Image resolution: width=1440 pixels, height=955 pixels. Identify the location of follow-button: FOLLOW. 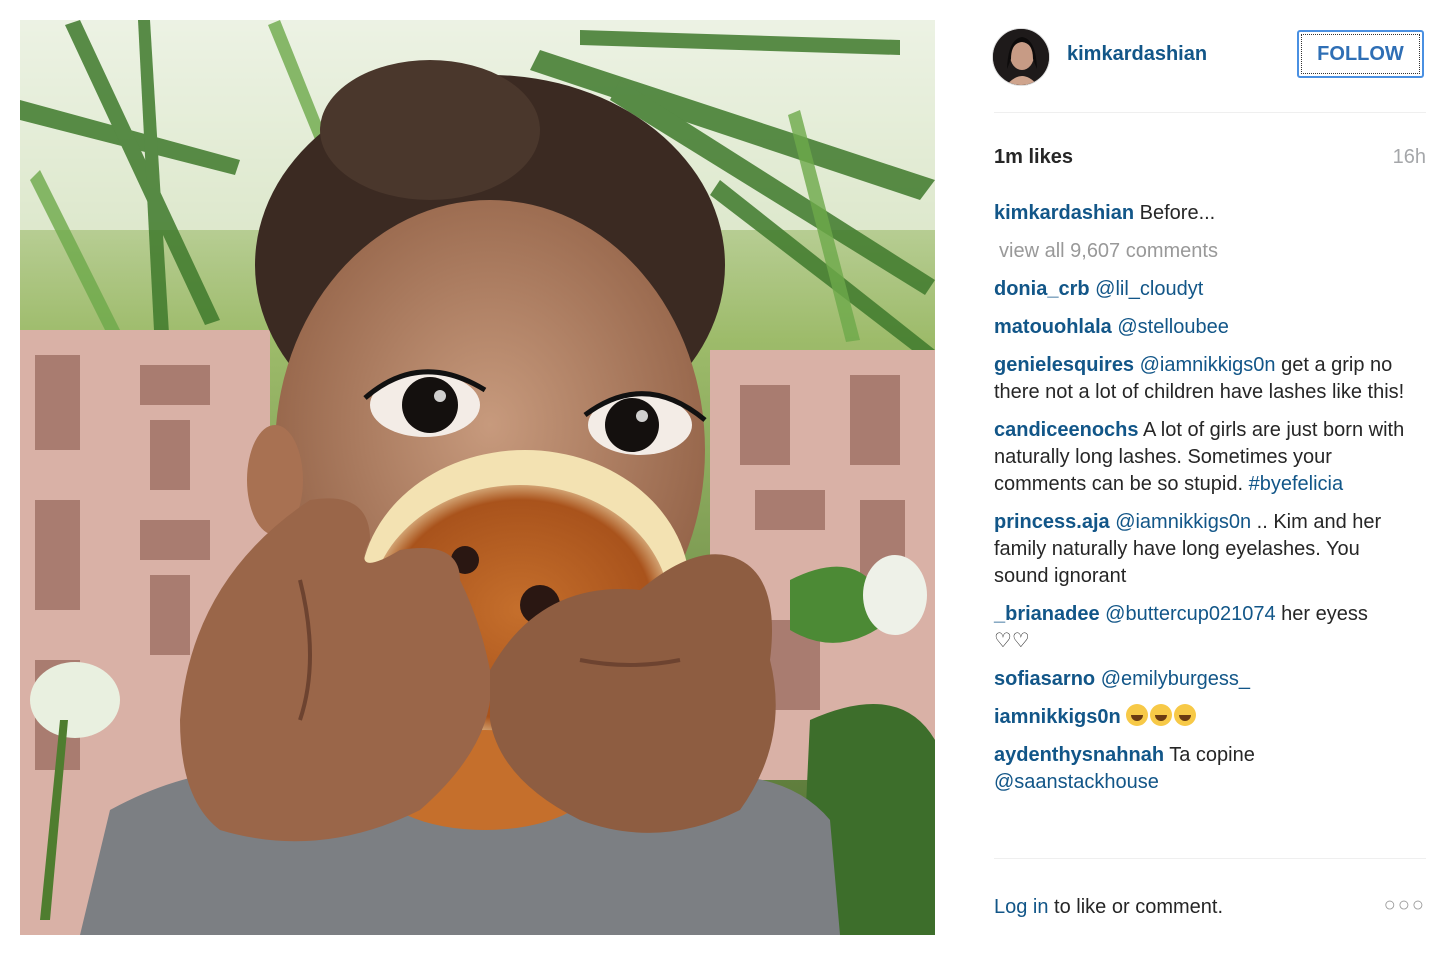
(1360, 54).